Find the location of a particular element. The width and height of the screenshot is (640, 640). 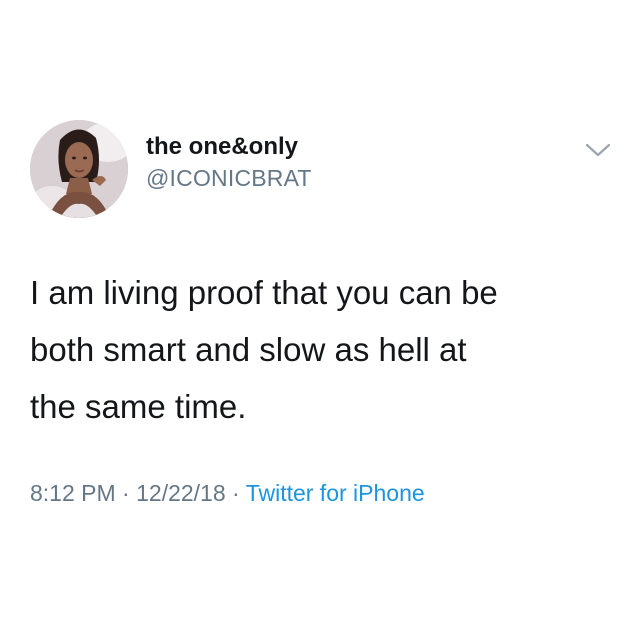

tweet-text-line: I am living proof that you can be is located at coordinates (264, 292).